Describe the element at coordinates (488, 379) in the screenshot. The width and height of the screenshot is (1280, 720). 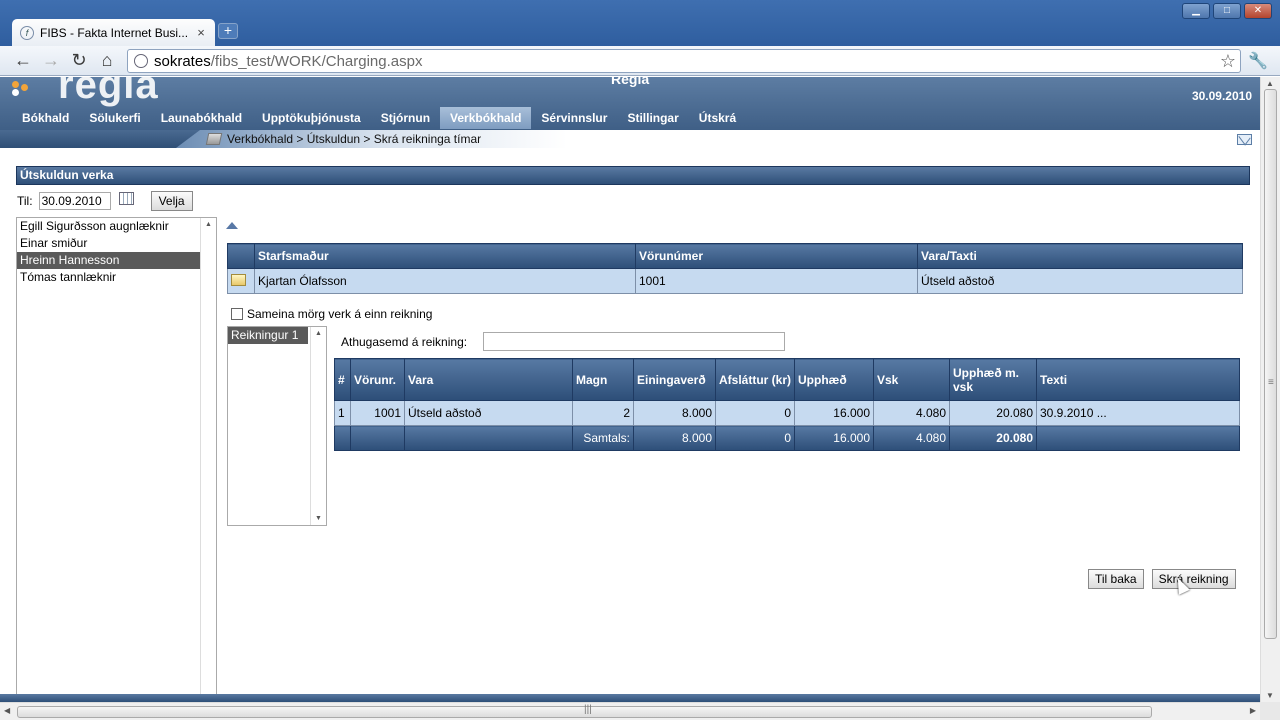
I see `line-col-header: Vara` at that location.